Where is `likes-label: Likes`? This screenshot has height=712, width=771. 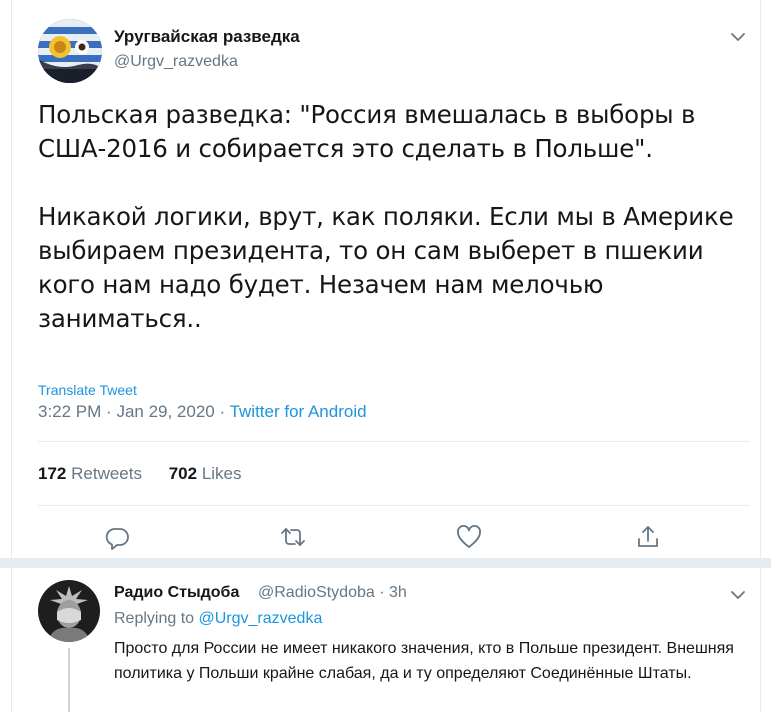
likes-label: Likes is located at coordinates (221, 473).